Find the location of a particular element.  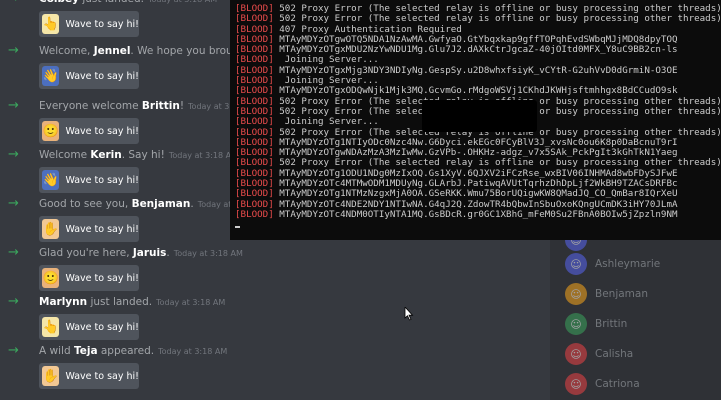

member-name: Calisha is located at coordinates (614, 354).